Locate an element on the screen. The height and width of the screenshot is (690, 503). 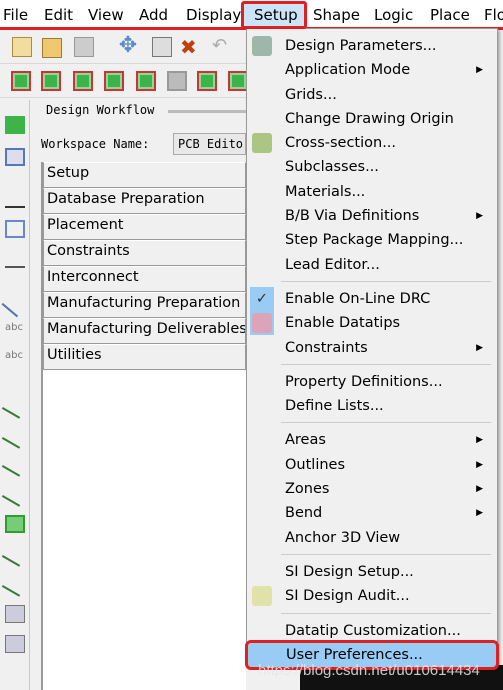
disabled-tool-icon is located at coordinates (177, 81).